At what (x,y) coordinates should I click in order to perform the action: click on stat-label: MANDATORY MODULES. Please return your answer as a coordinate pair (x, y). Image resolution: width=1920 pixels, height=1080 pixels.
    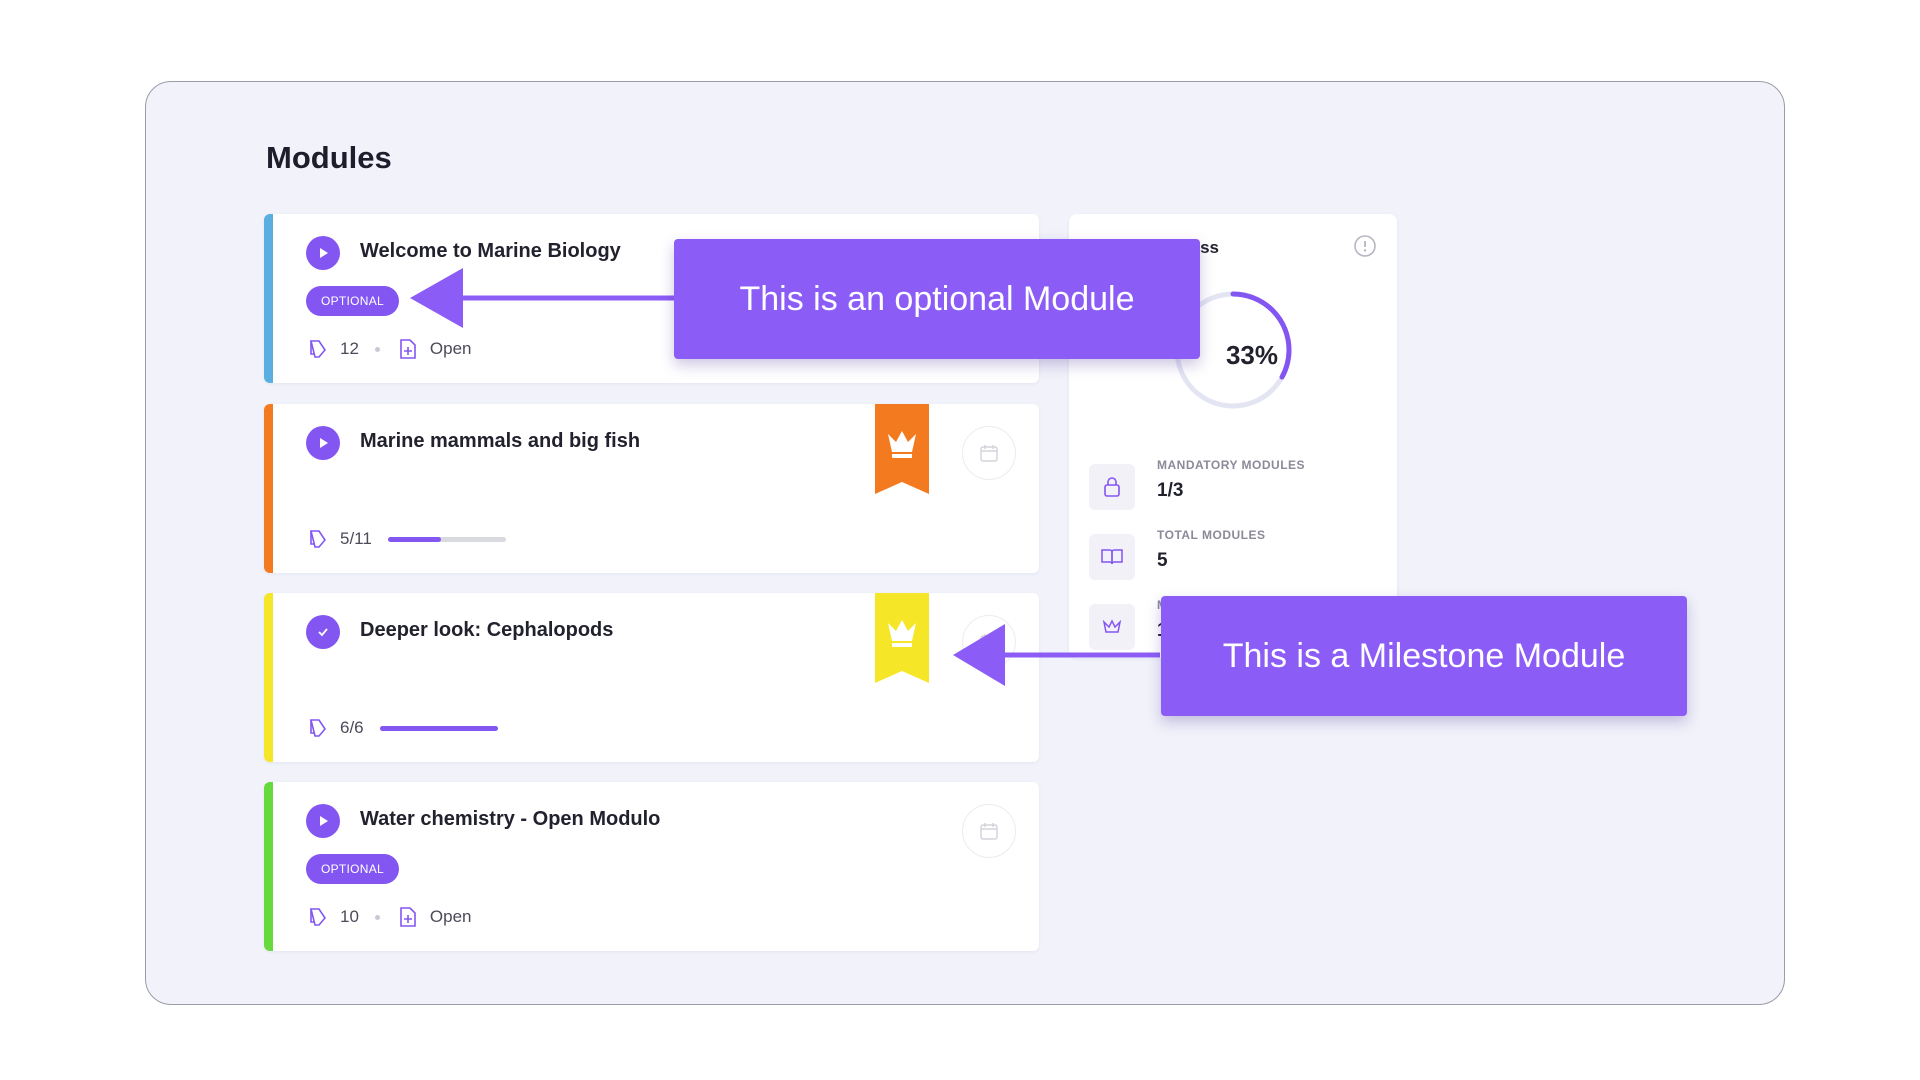
    Looking at the image, I should click on (1231, 465).